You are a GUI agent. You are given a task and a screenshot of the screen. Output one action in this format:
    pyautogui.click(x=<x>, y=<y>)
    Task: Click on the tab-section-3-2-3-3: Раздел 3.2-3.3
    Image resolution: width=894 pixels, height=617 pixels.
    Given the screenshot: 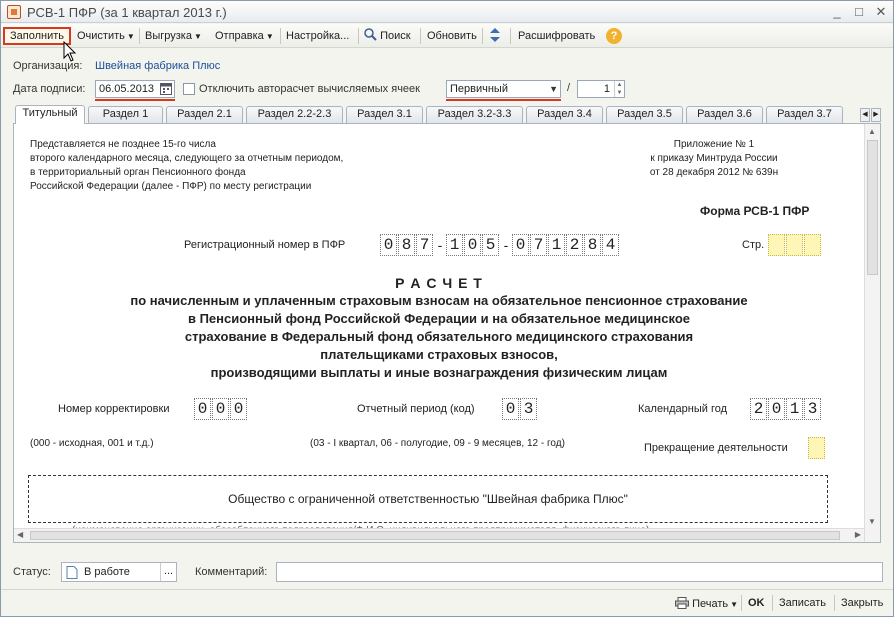 What is the action you would take?
    pyautogui.click(x=474, y=114)
    